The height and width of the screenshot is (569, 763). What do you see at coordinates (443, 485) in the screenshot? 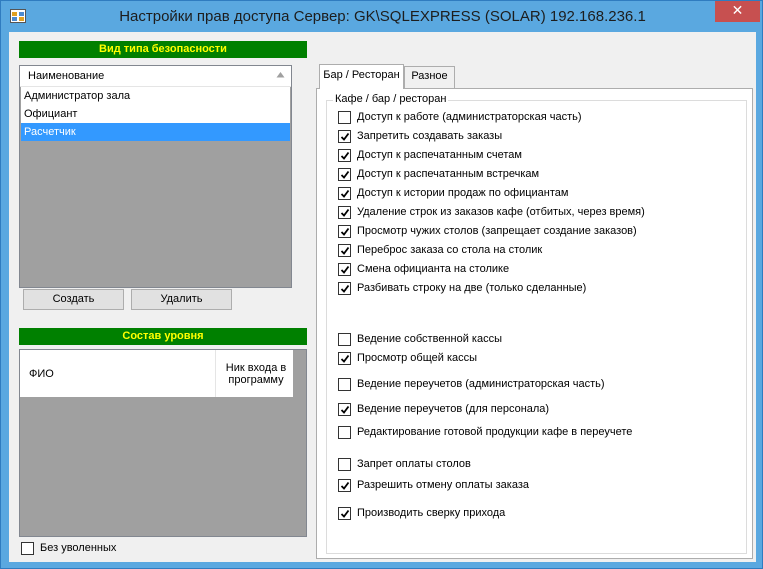
I see `permission-label: Разрешить отмену оплаты заказа` at bounding box center [443, 485].